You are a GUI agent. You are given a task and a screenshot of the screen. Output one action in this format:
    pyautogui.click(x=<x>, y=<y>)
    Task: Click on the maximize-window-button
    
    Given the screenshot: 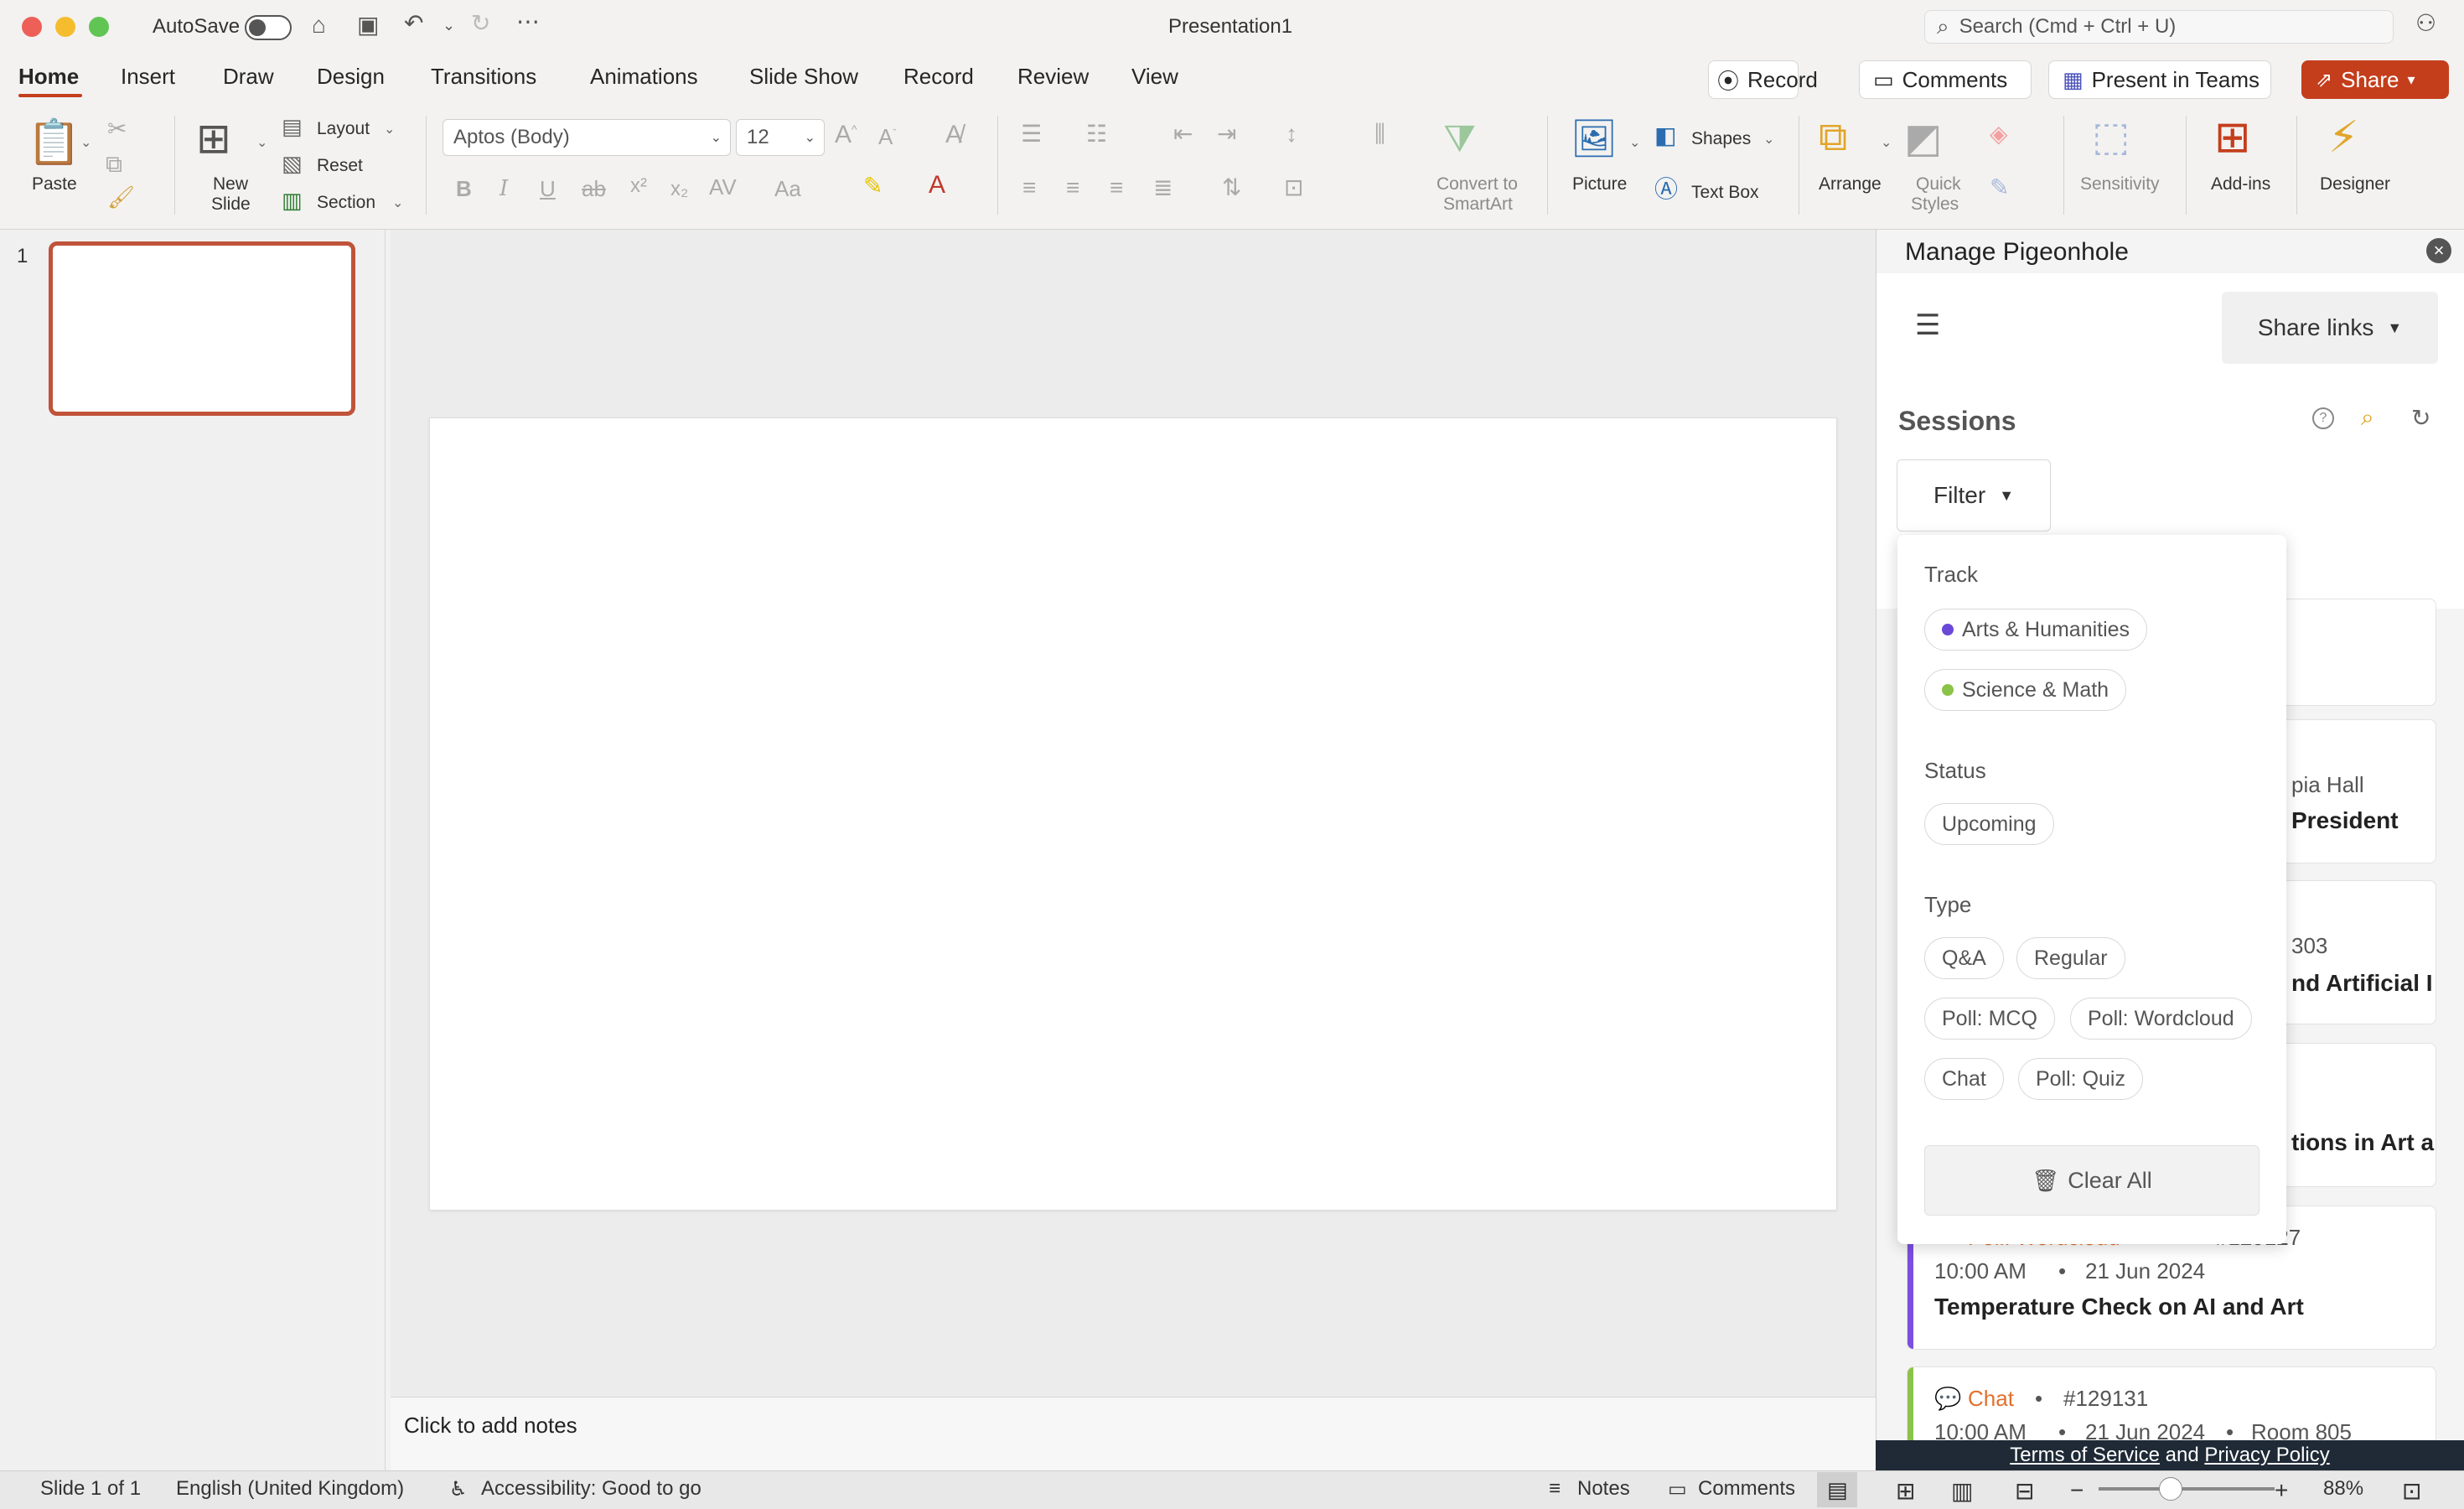 What is the action you would take?
    pyautogui.click(x=99, y=27)
    